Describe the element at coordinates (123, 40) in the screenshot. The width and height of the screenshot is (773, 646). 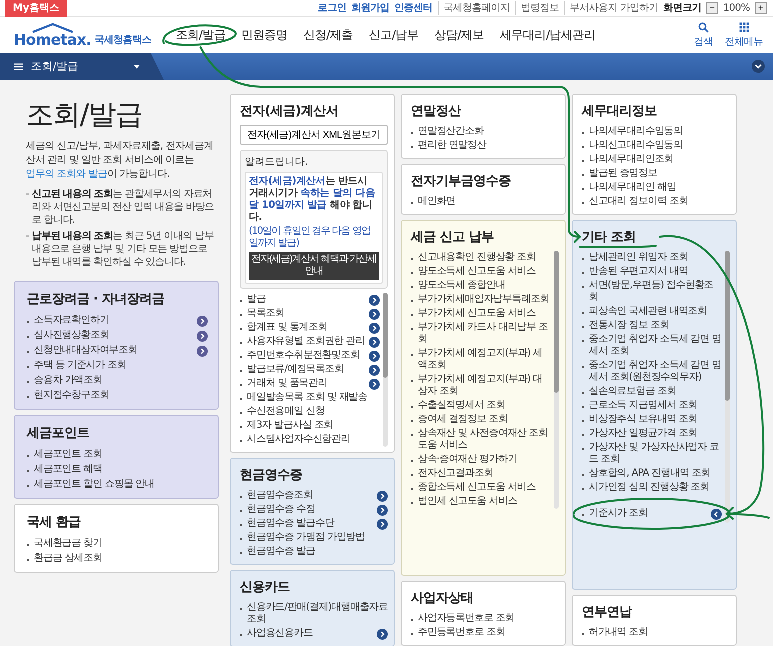
I see `logo-name: 국세청홈택스` at that location.